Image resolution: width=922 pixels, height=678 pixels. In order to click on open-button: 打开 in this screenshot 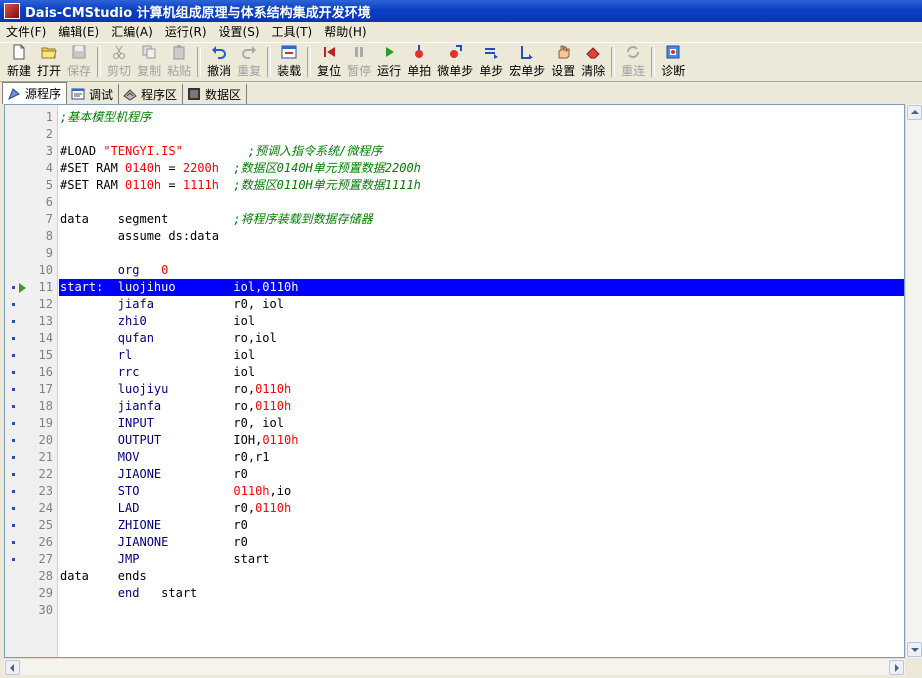, I will do `click(49, 62)`.